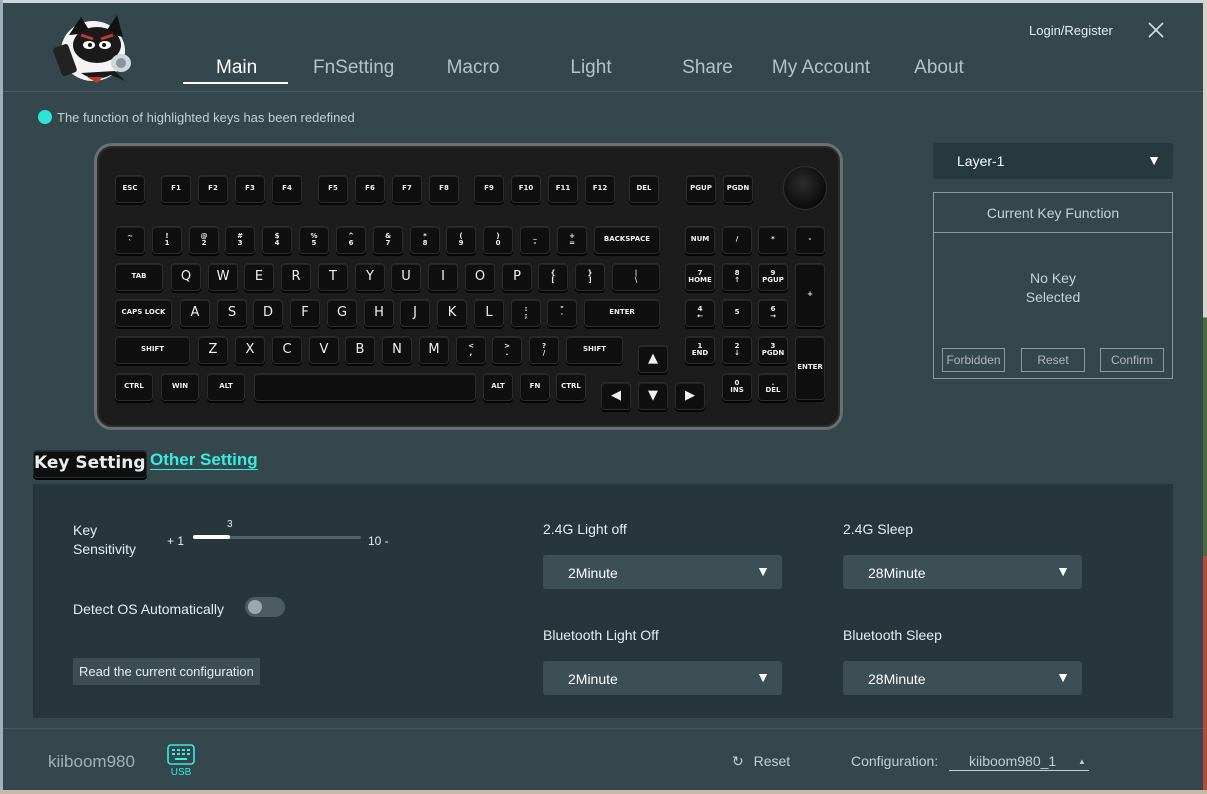 This screenshot has width=1207, height=794. Describe the element at coordinates (773, 240) in the screenshot. I see `key-symbol: *` at that location.